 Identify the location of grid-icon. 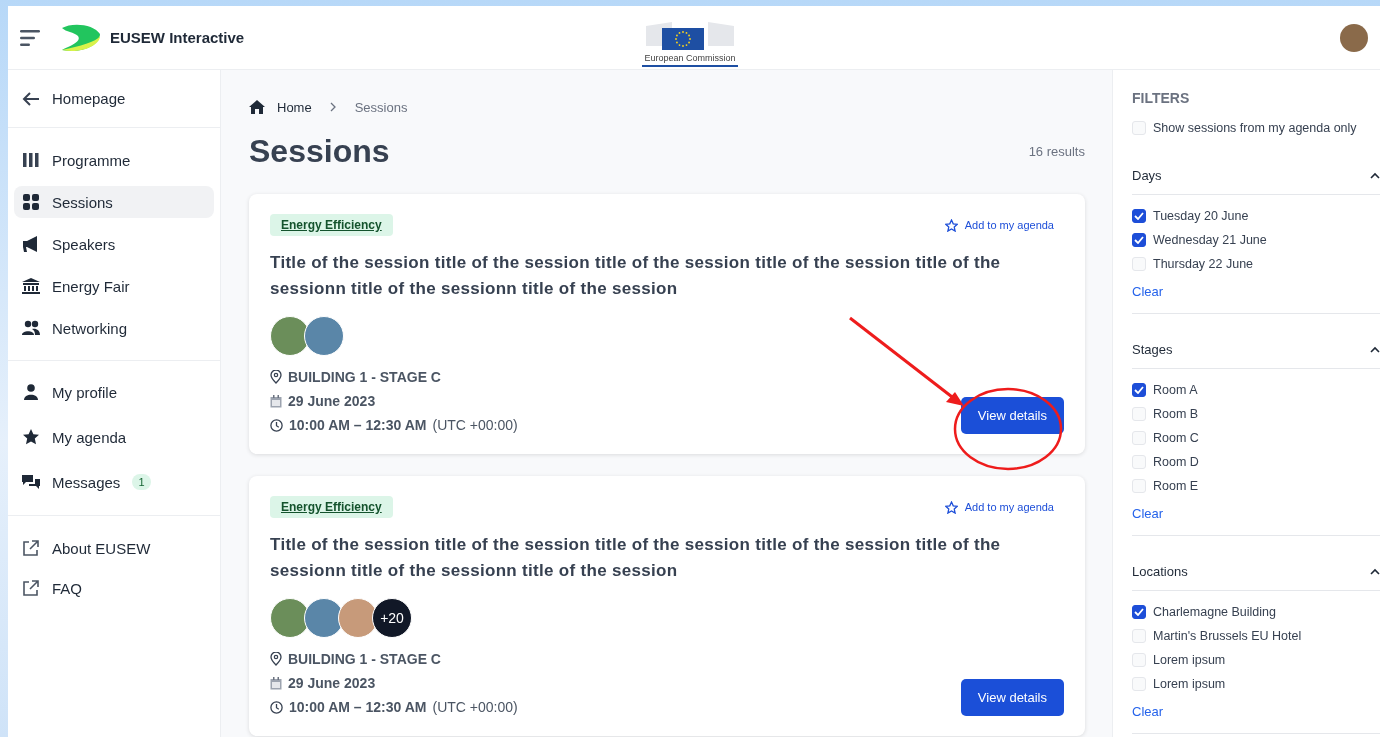
(31, 202).